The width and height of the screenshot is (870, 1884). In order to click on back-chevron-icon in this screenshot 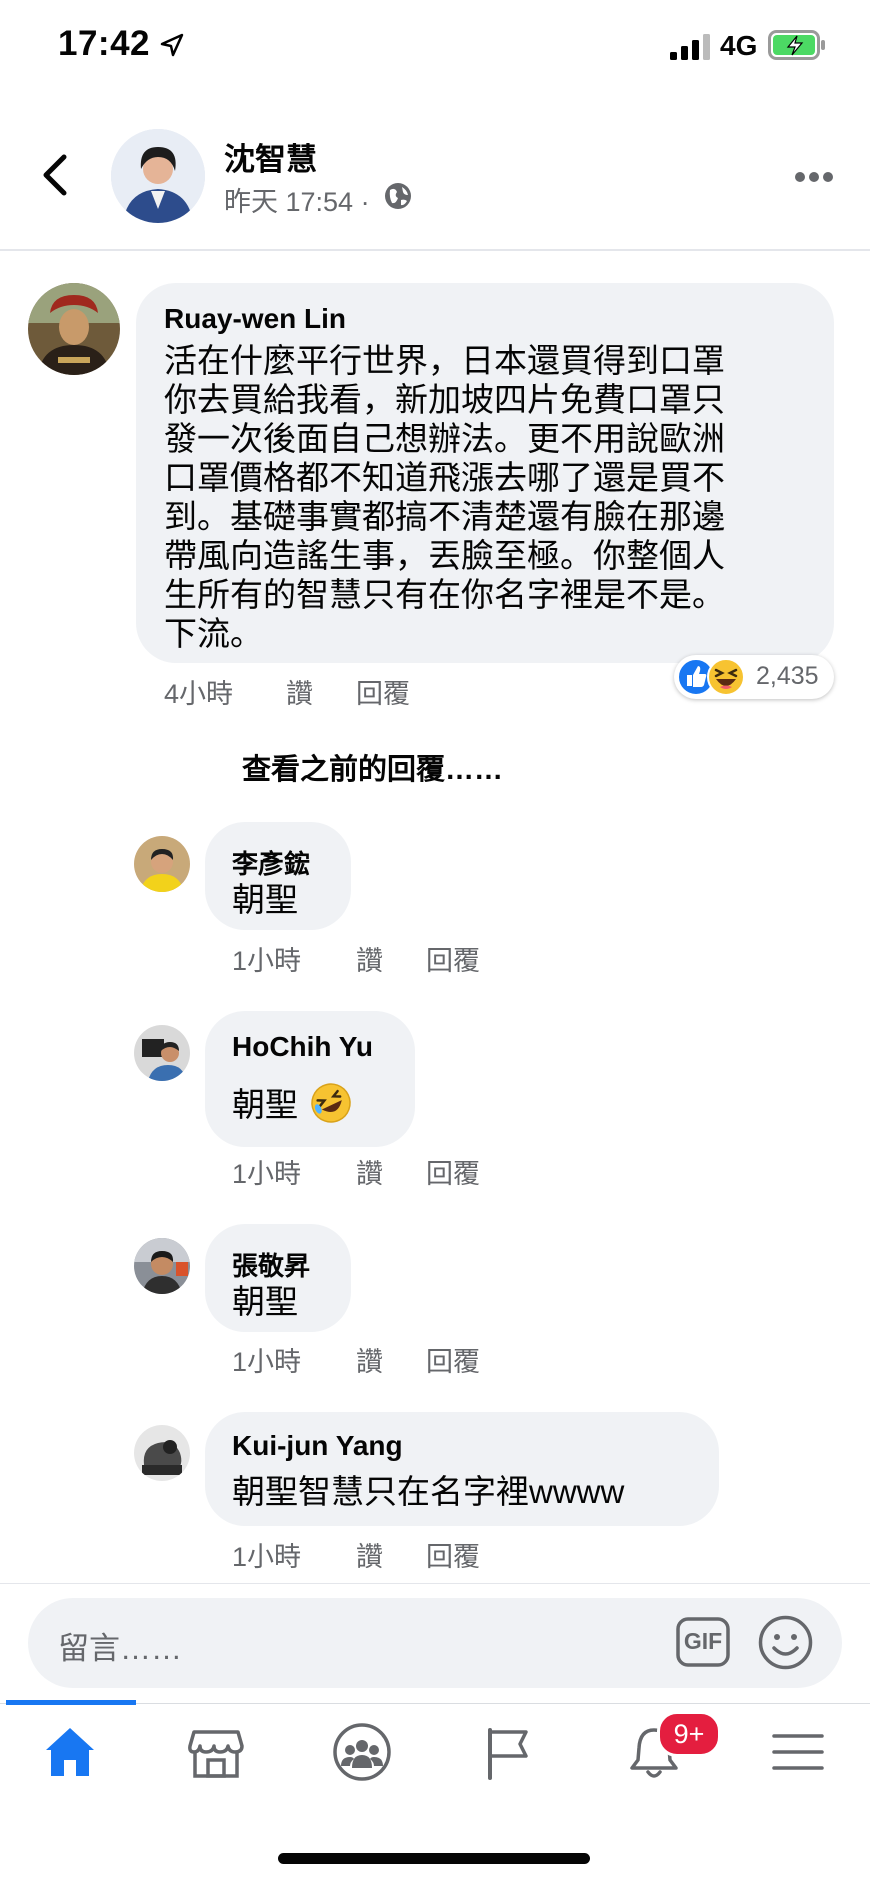, I will do `click(55, 175)`.